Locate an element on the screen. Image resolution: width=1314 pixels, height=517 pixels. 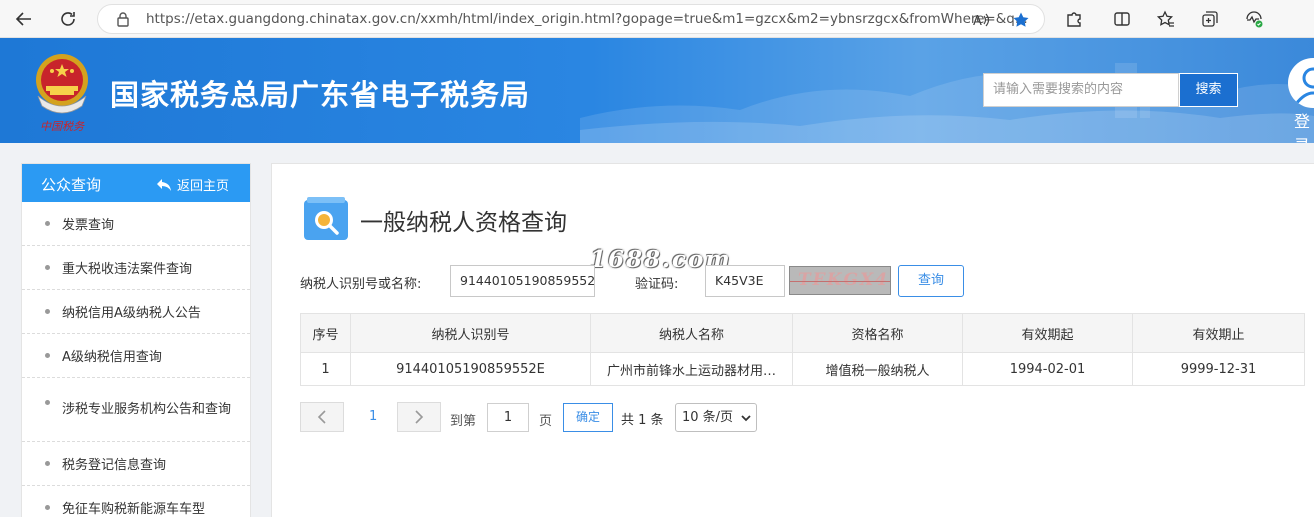
column-header-qualification: 资格名称 is located at coordinates (877, 333).